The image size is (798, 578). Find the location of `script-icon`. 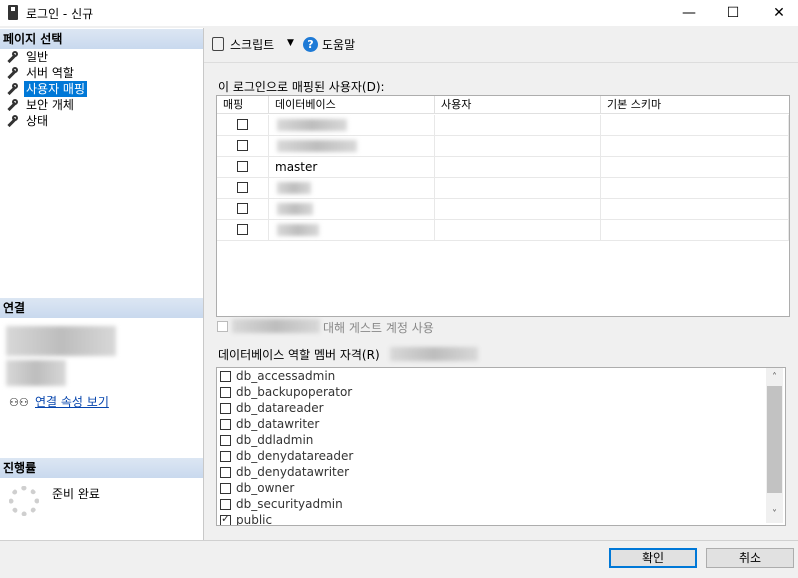

script-icon is located at coordinates (218, 44).